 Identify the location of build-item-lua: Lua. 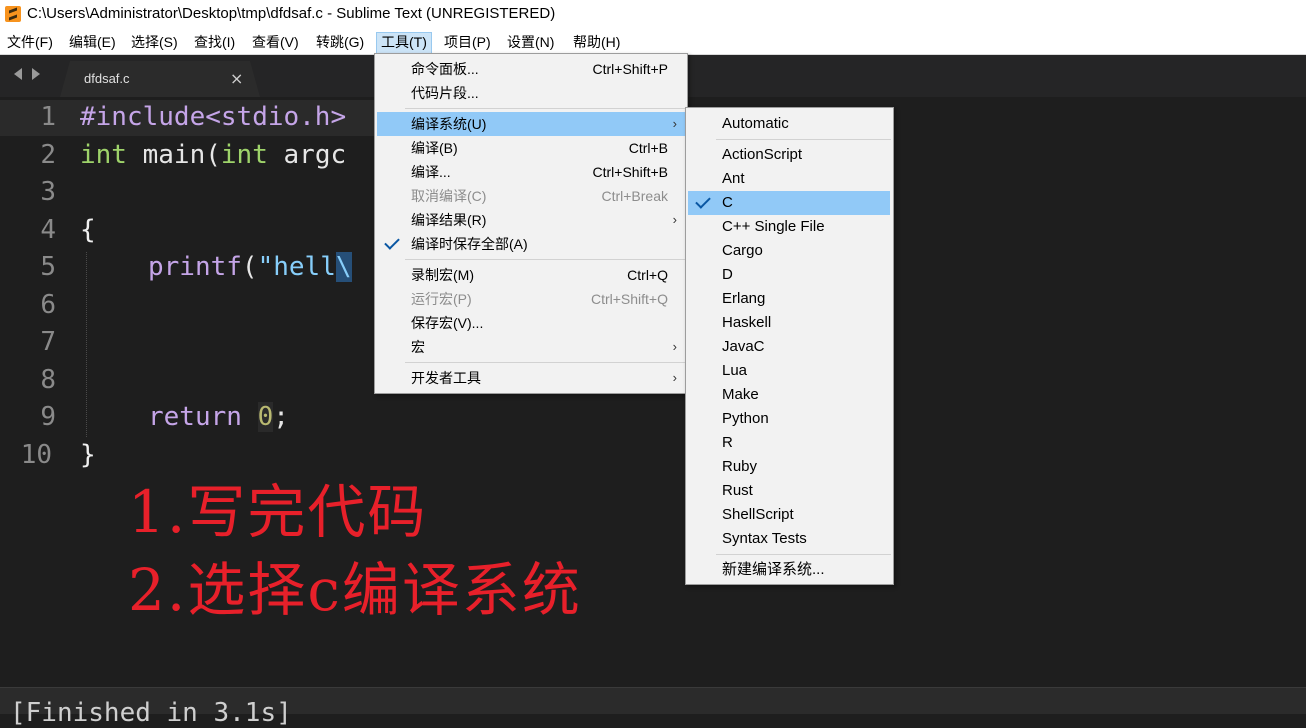
(788, 371).